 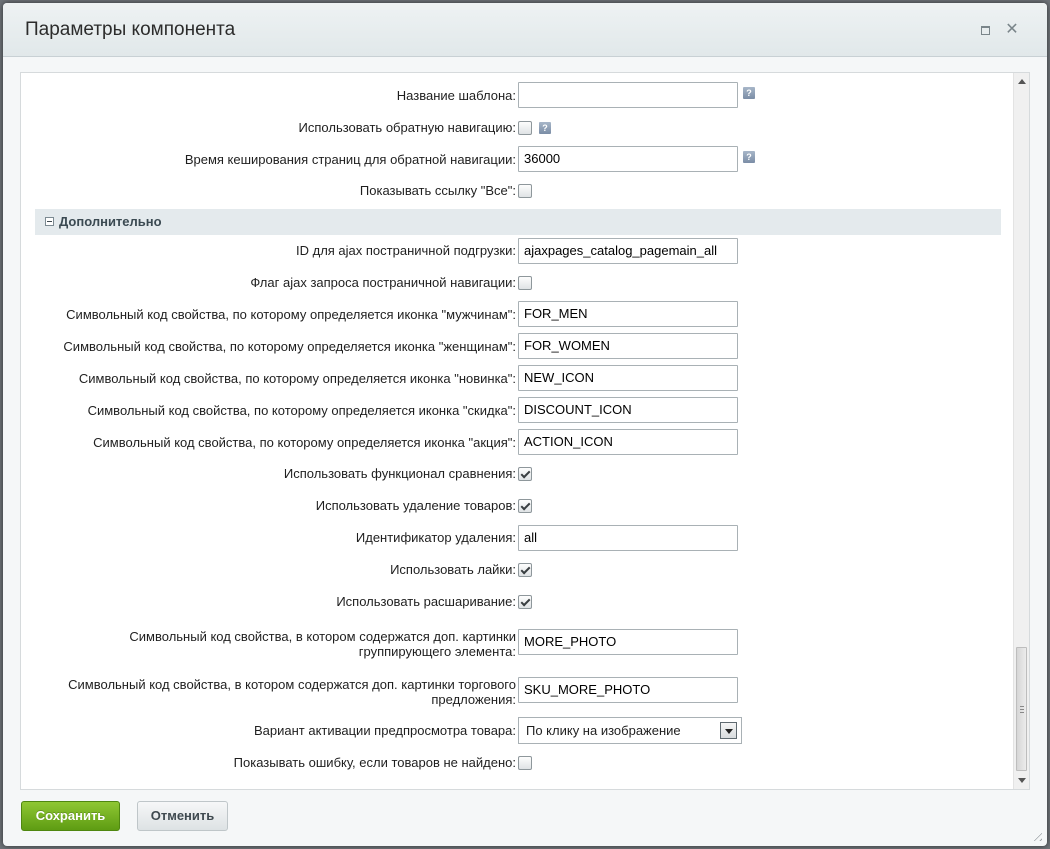 What do you see at coordinates (525, 283) in the screenshot?
I see `ajax-flag-checkbox` at bounding box center [525, 283].